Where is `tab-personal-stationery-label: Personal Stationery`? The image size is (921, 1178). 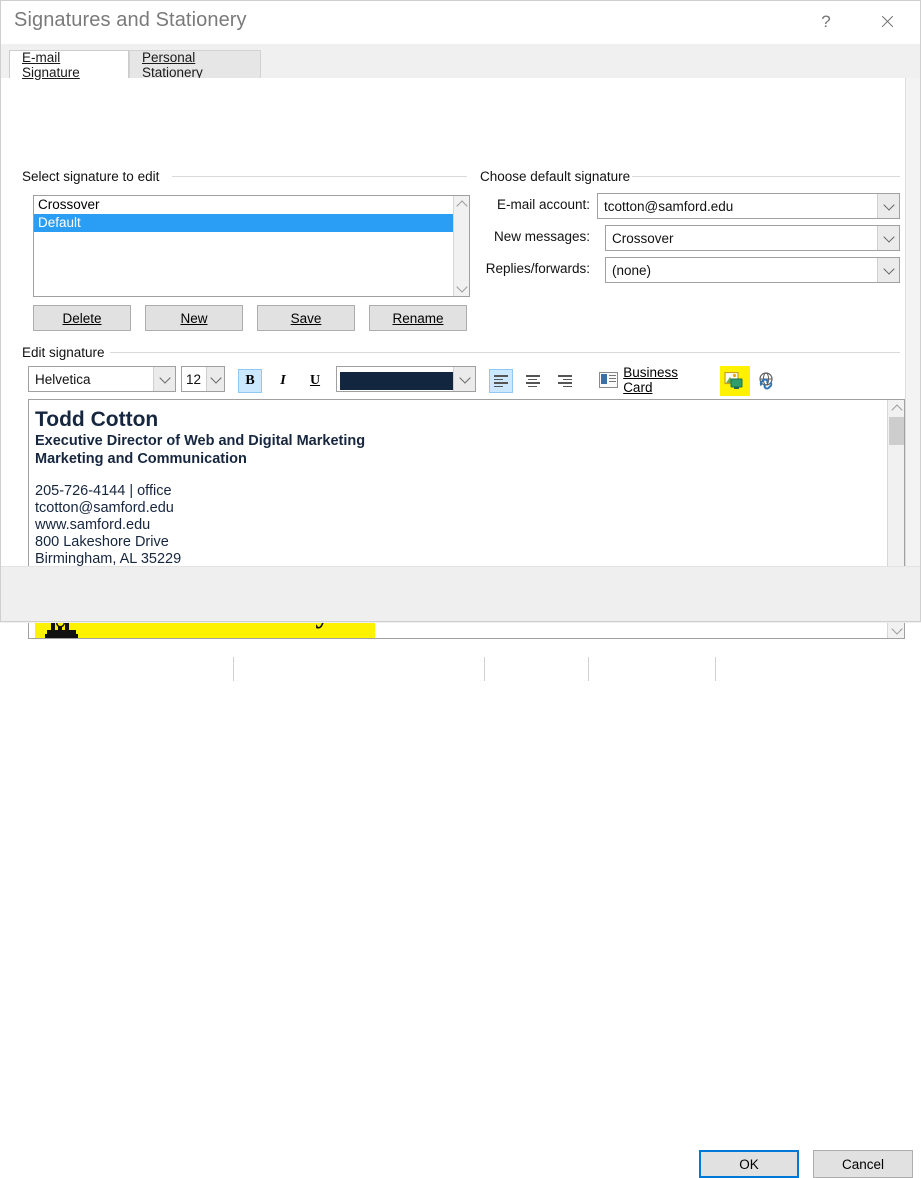 tab-personal-stationery-label: Personal Stationery is located at coordinates (172, 64).